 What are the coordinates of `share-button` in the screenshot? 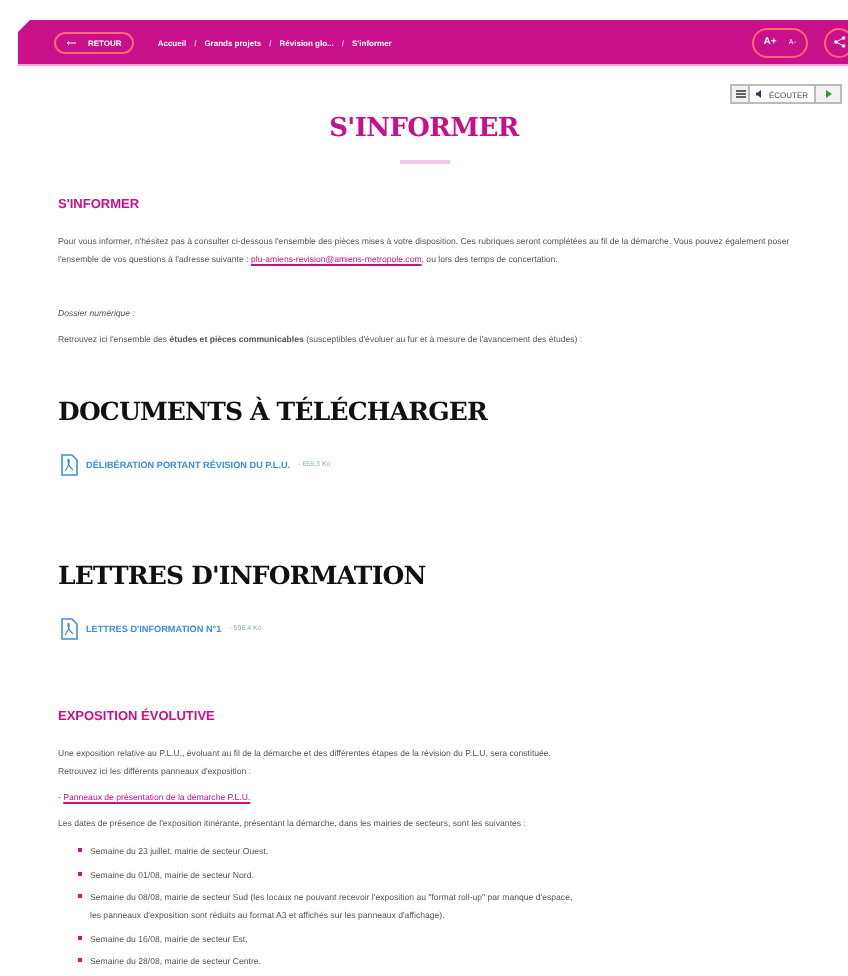 It's located at (836, 42).